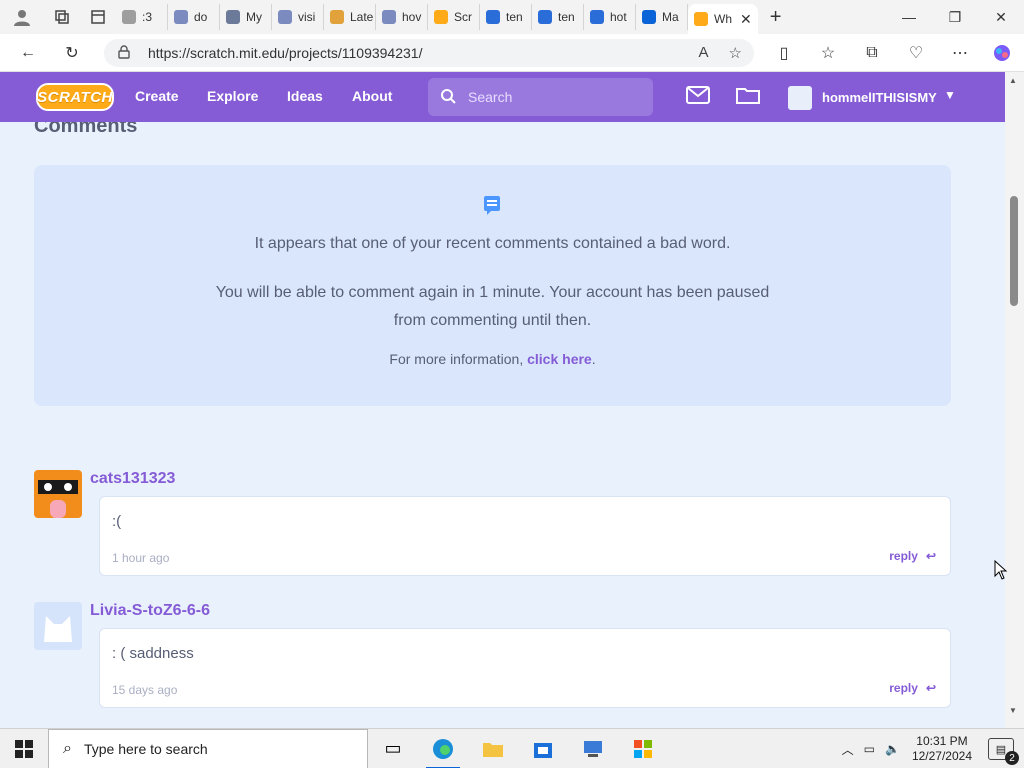 The width and height of the screenshot is (1024, 768). What do you see at coordinates (492, 359) in the screenshot?
I see `notice-line-3: For more information, click here.` at bounding box center [492, 359].